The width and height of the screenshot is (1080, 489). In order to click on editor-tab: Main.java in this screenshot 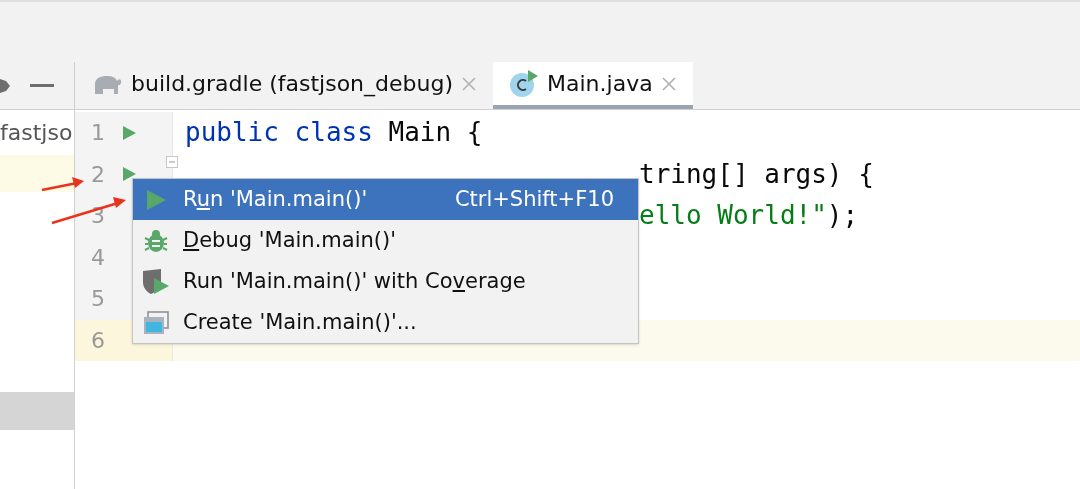, I will do `click(593, 85)`.